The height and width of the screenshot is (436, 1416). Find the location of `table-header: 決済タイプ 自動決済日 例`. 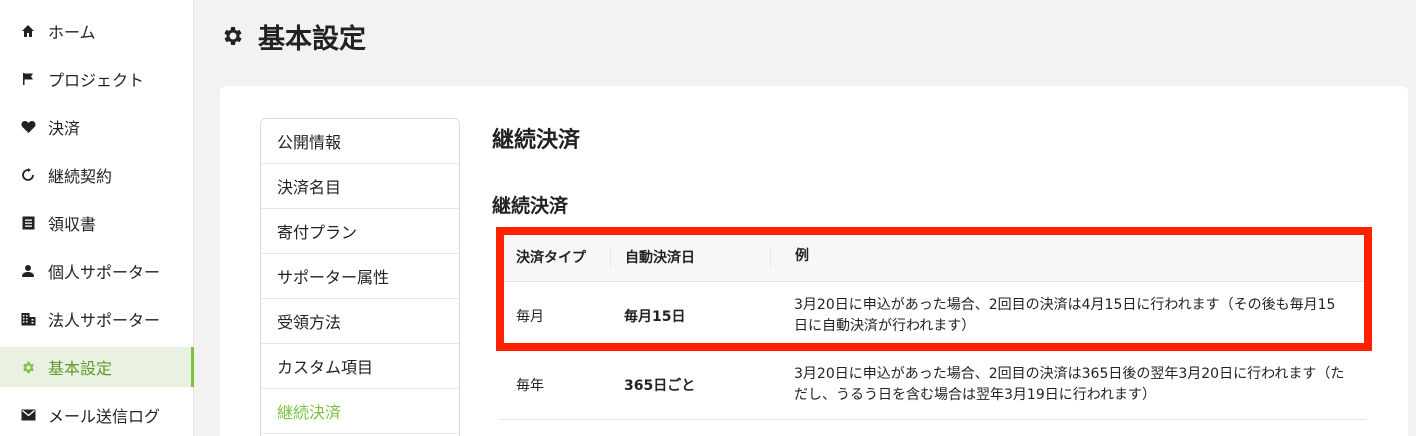

table-header: 決済タイプ 自動決済日 例 is located at coordinates (933, 257).